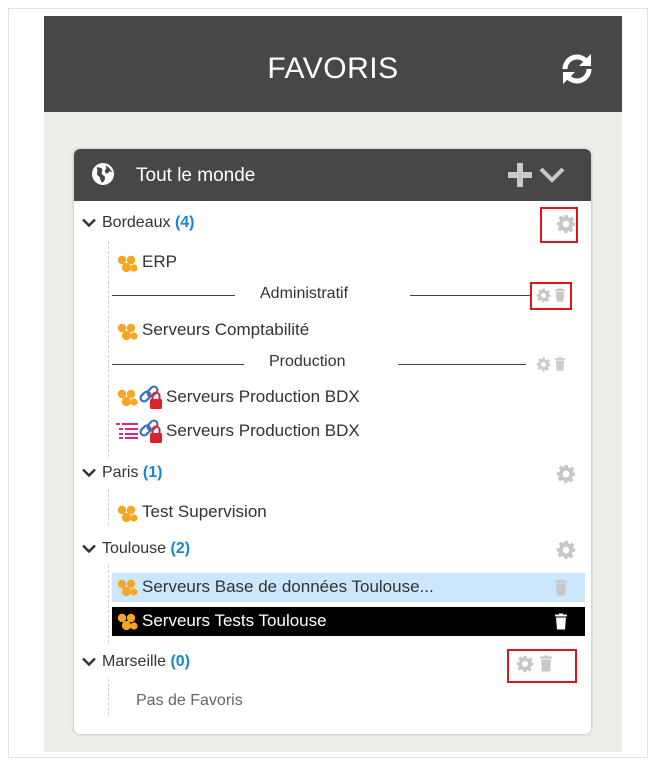  I want to click on plus-icon, so click(520, 175).